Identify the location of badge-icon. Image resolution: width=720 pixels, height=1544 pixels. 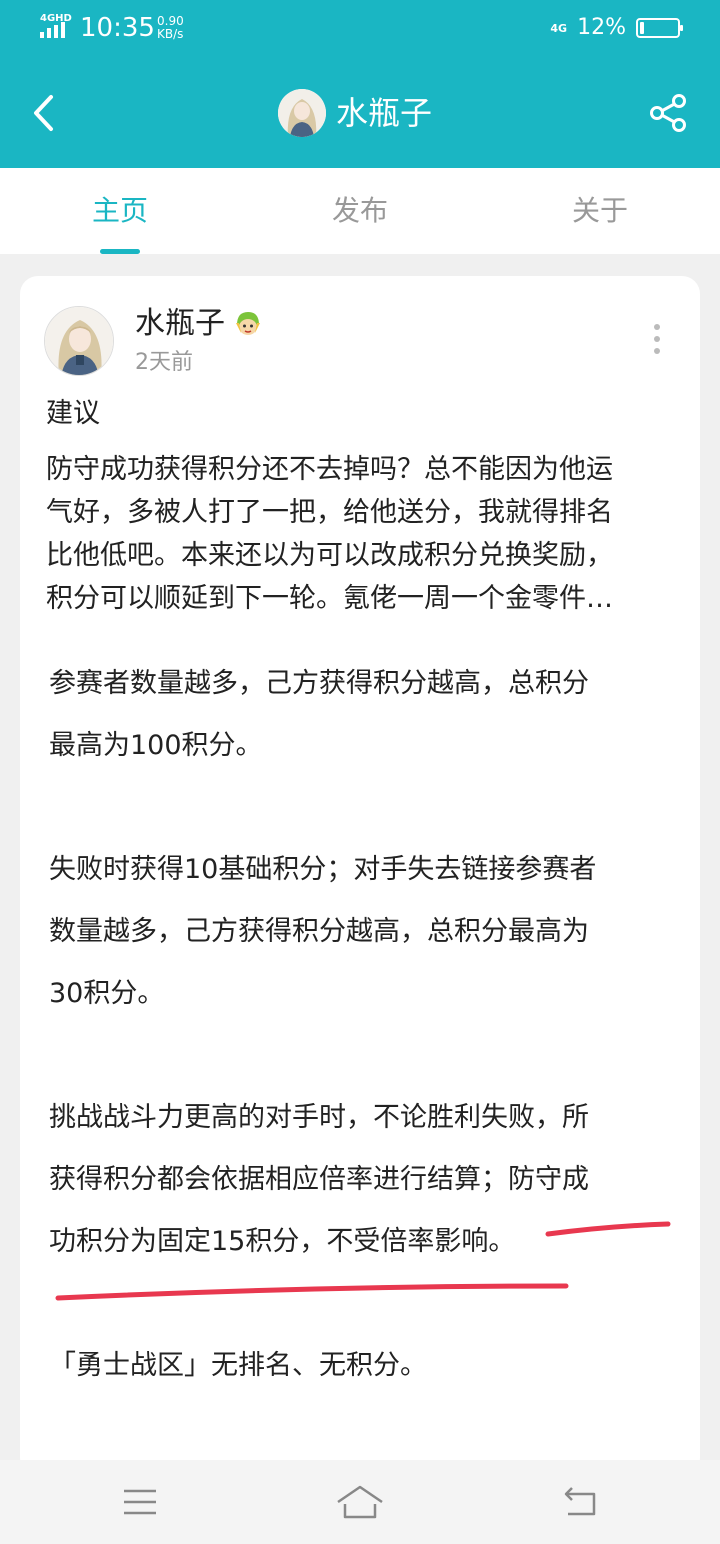
(248, 323).